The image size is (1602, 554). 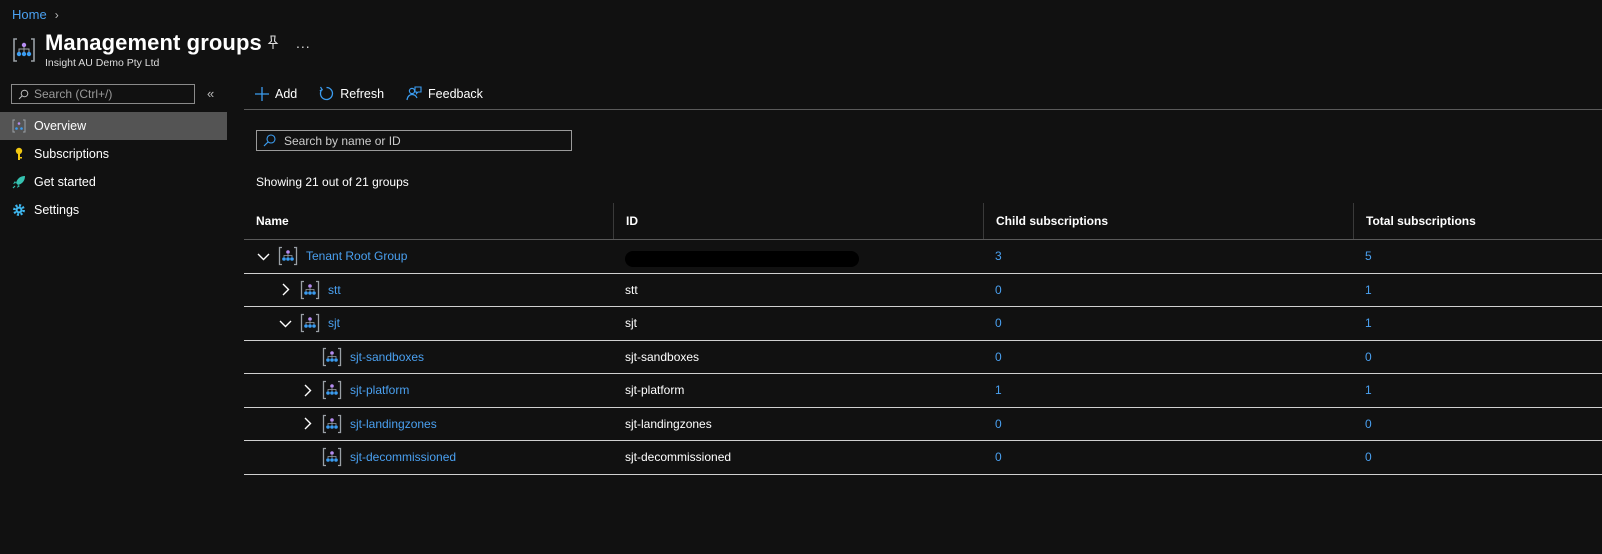 I want to click on group-name-link: sjt-landingzones, so click(x=393, y=424).